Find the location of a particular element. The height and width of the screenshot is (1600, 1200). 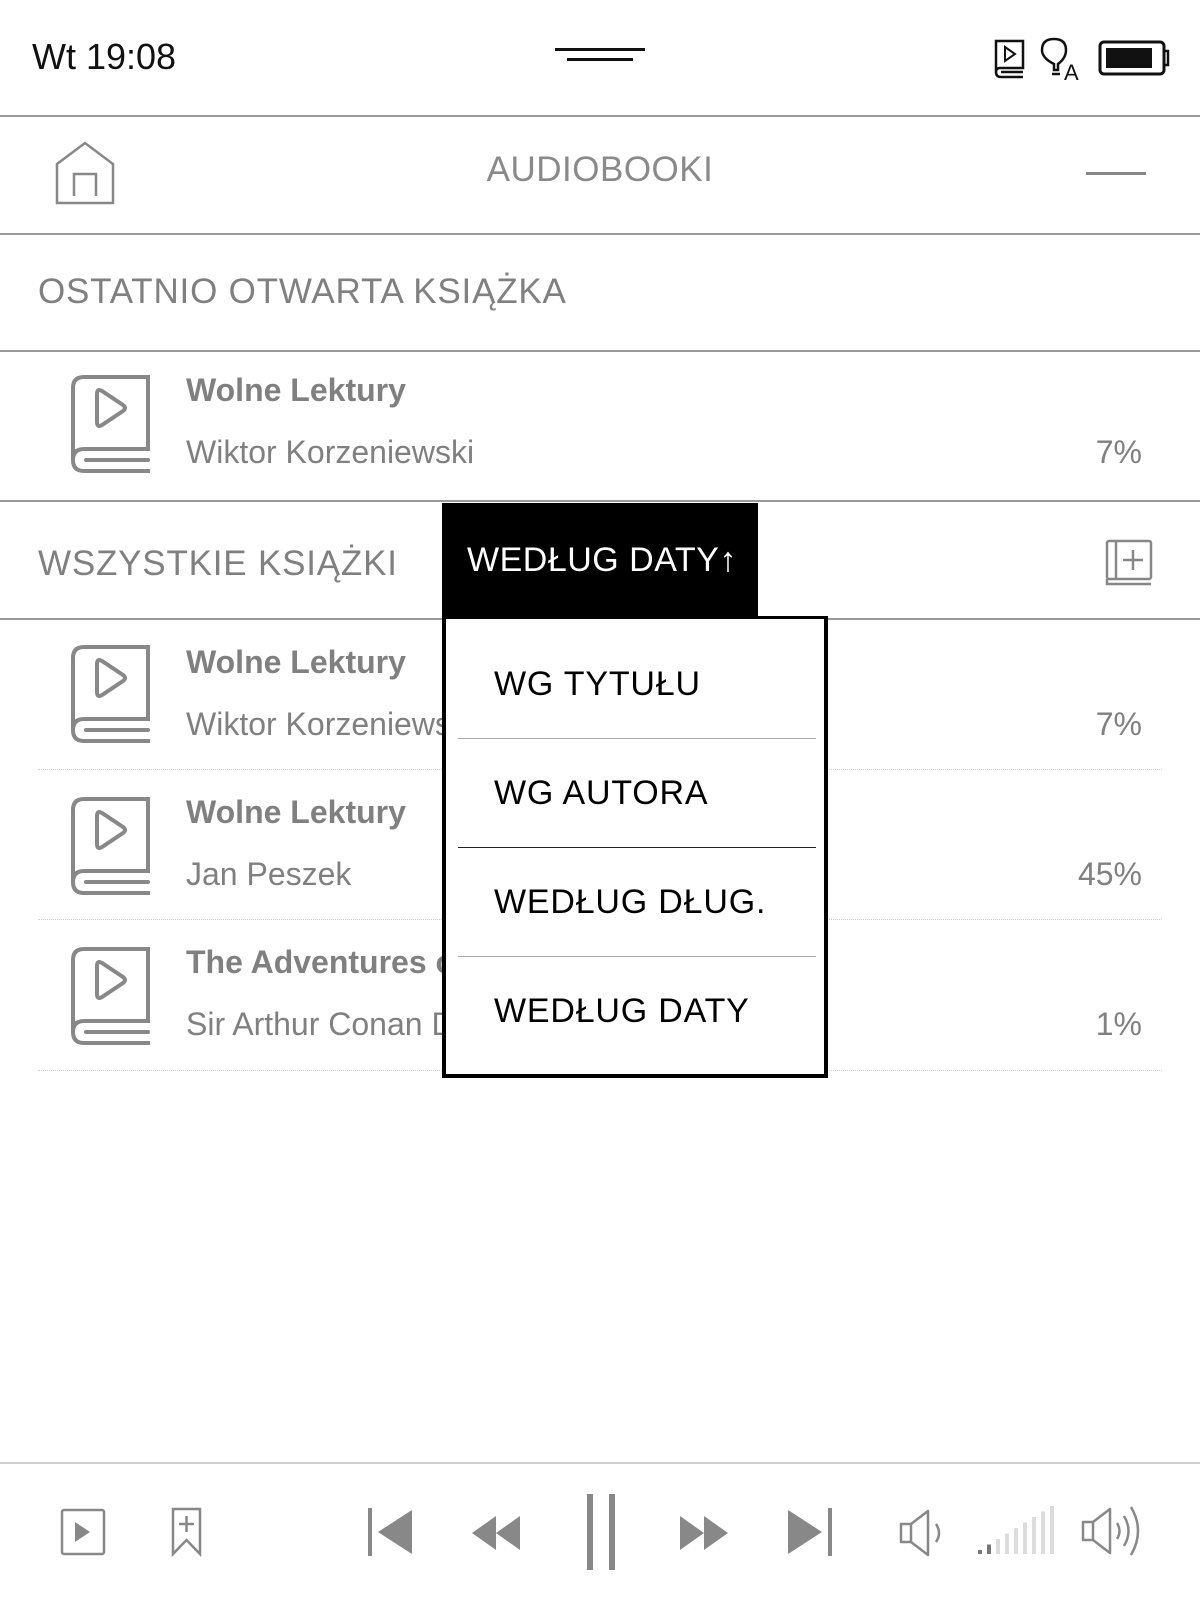

clock: Wt 19:08 is located at coordinates (104, 56).